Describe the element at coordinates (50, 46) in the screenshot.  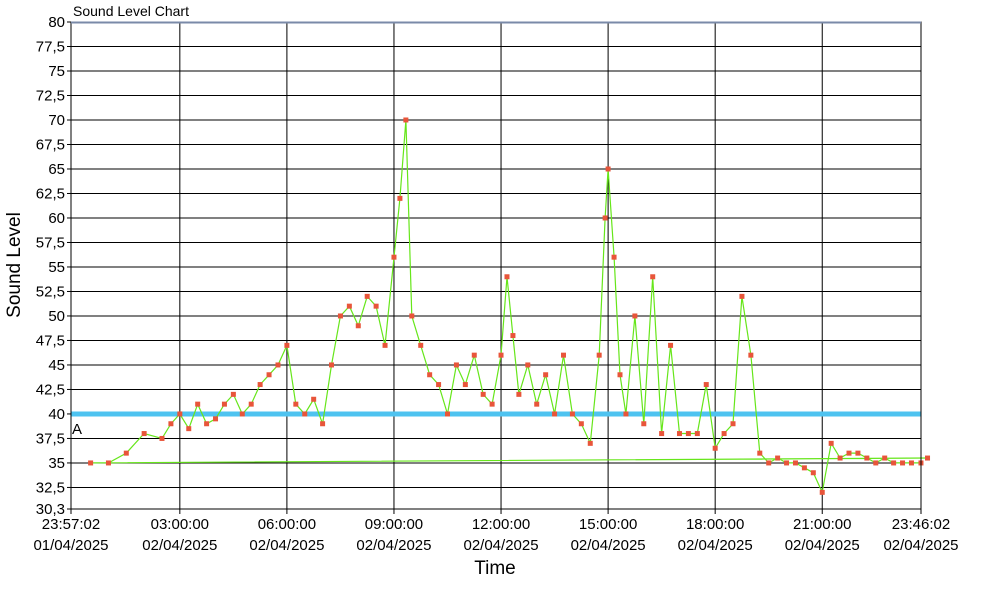
I see `y-tick-label: 77,5` at that location.